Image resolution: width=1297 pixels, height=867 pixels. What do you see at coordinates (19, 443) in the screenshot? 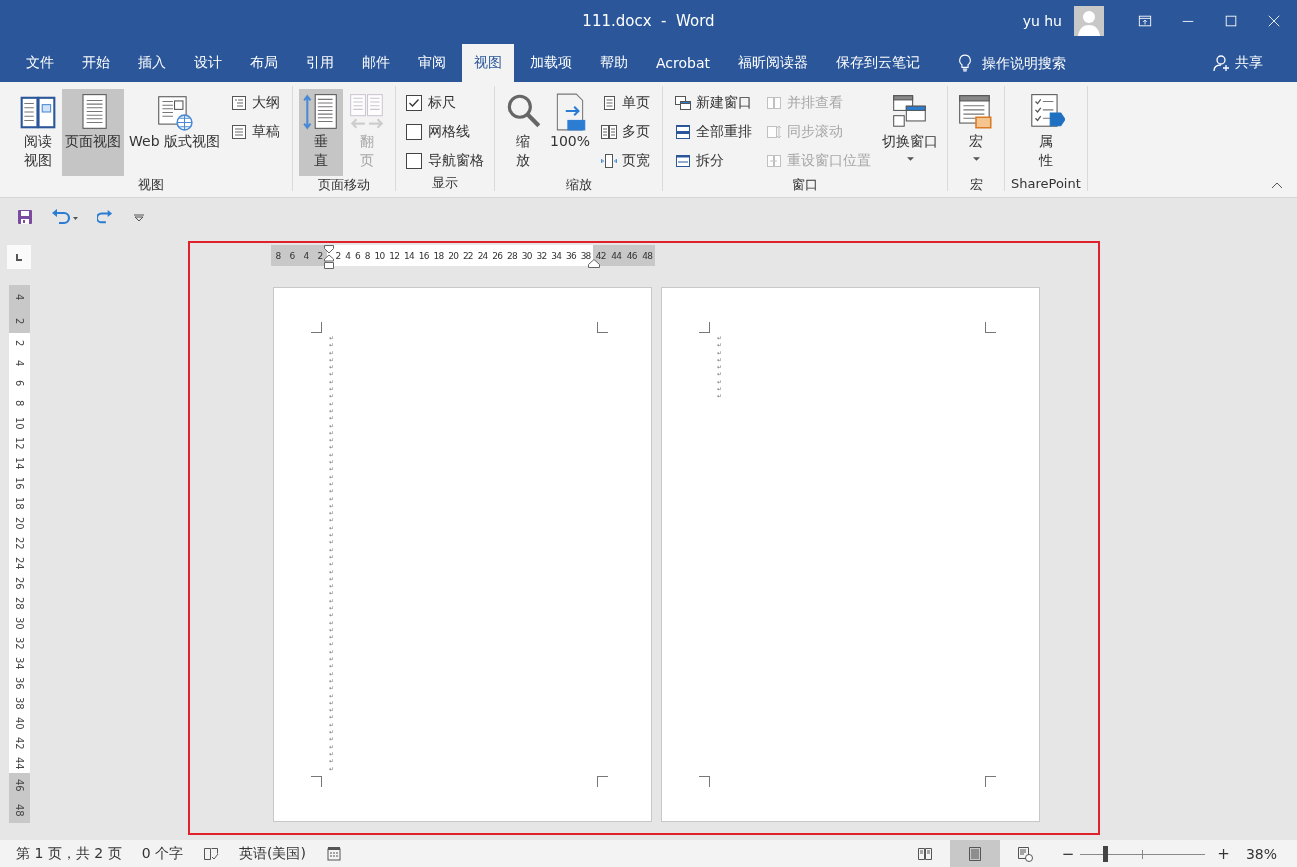
I see `ruler-number: 12` at bounding box center [19, 443].